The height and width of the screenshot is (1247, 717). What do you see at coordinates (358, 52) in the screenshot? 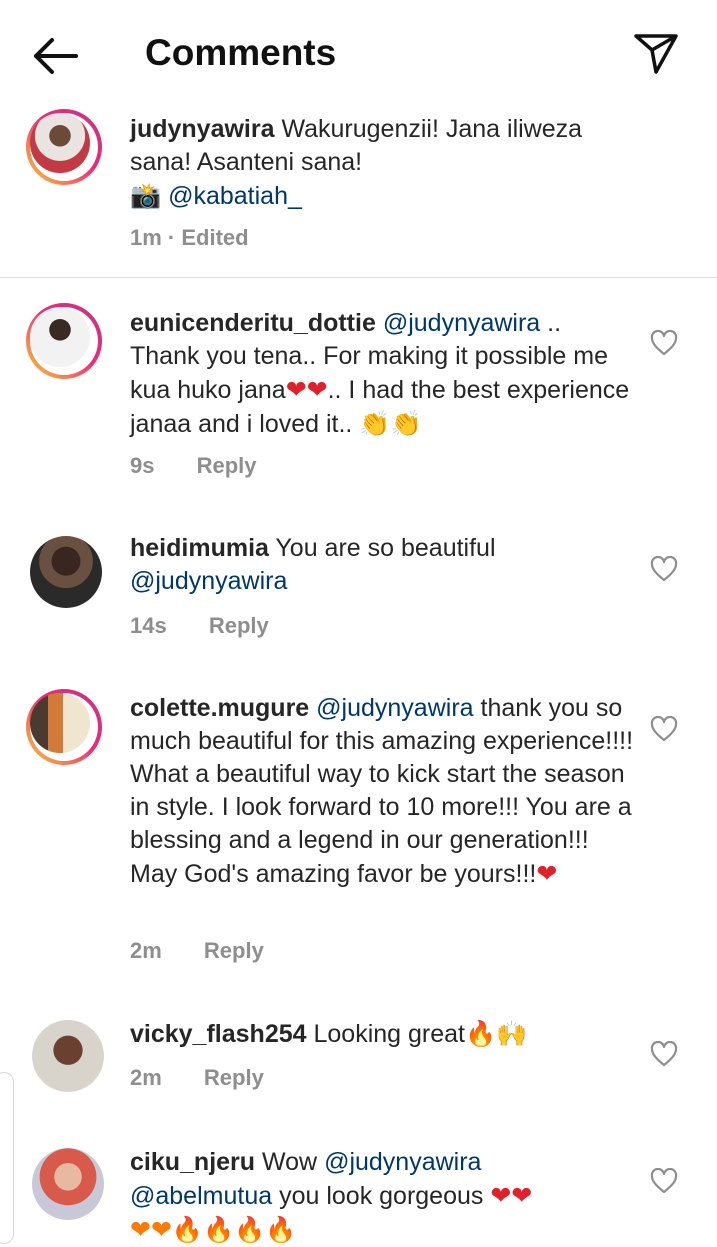
I see `header-bar: Comments` at bounding box center [358, 52].